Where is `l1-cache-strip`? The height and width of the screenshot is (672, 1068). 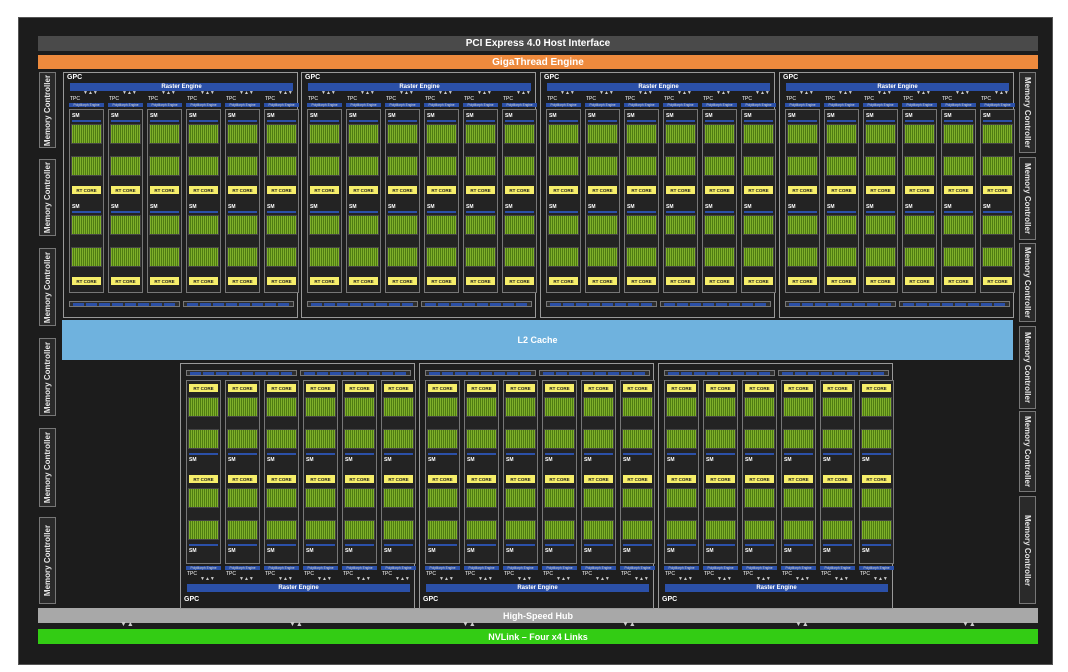 l1-cache-strip is located at coordinates (658, 304).